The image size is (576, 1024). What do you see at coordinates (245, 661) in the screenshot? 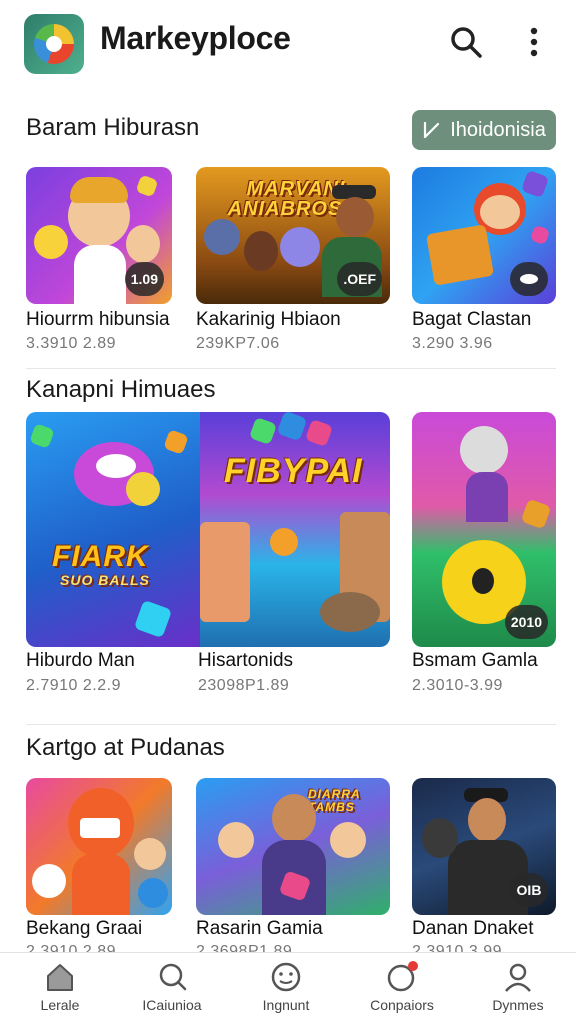
I see `game-name: Hisartonids` at bounding box center [245, 661].